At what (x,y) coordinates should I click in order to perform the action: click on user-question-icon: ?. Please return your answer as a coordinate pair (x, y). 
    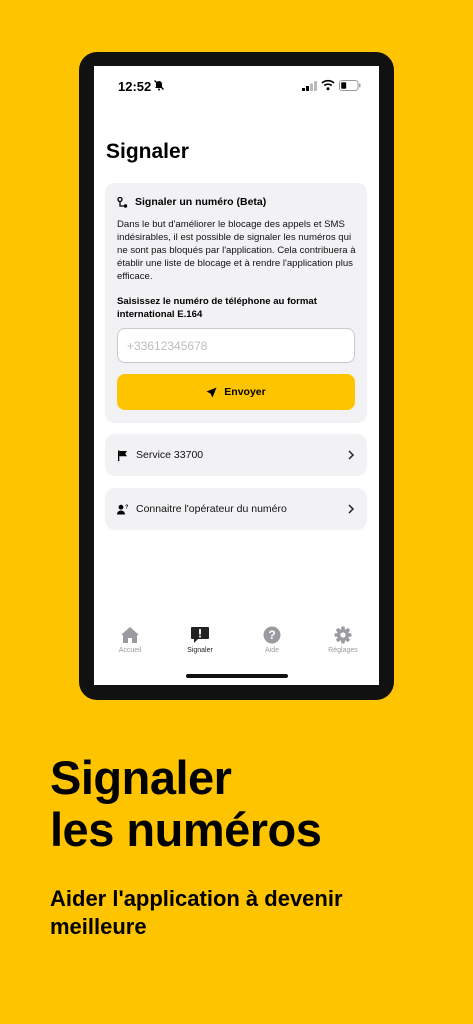
    Looking at the image, I should click on (122, 509).